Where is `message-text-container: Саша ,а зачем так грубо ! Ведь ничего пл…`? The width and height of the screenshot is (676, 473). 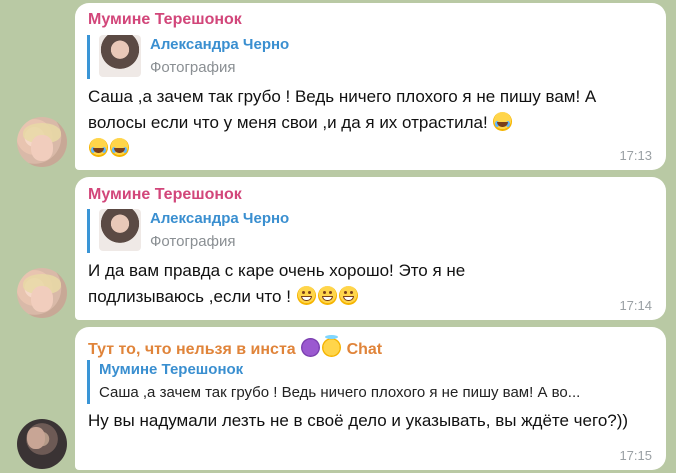
message-text-container: Саша ,а зачем так грубо ! Ведь ничего пл… is located at coordinates (370, 123).